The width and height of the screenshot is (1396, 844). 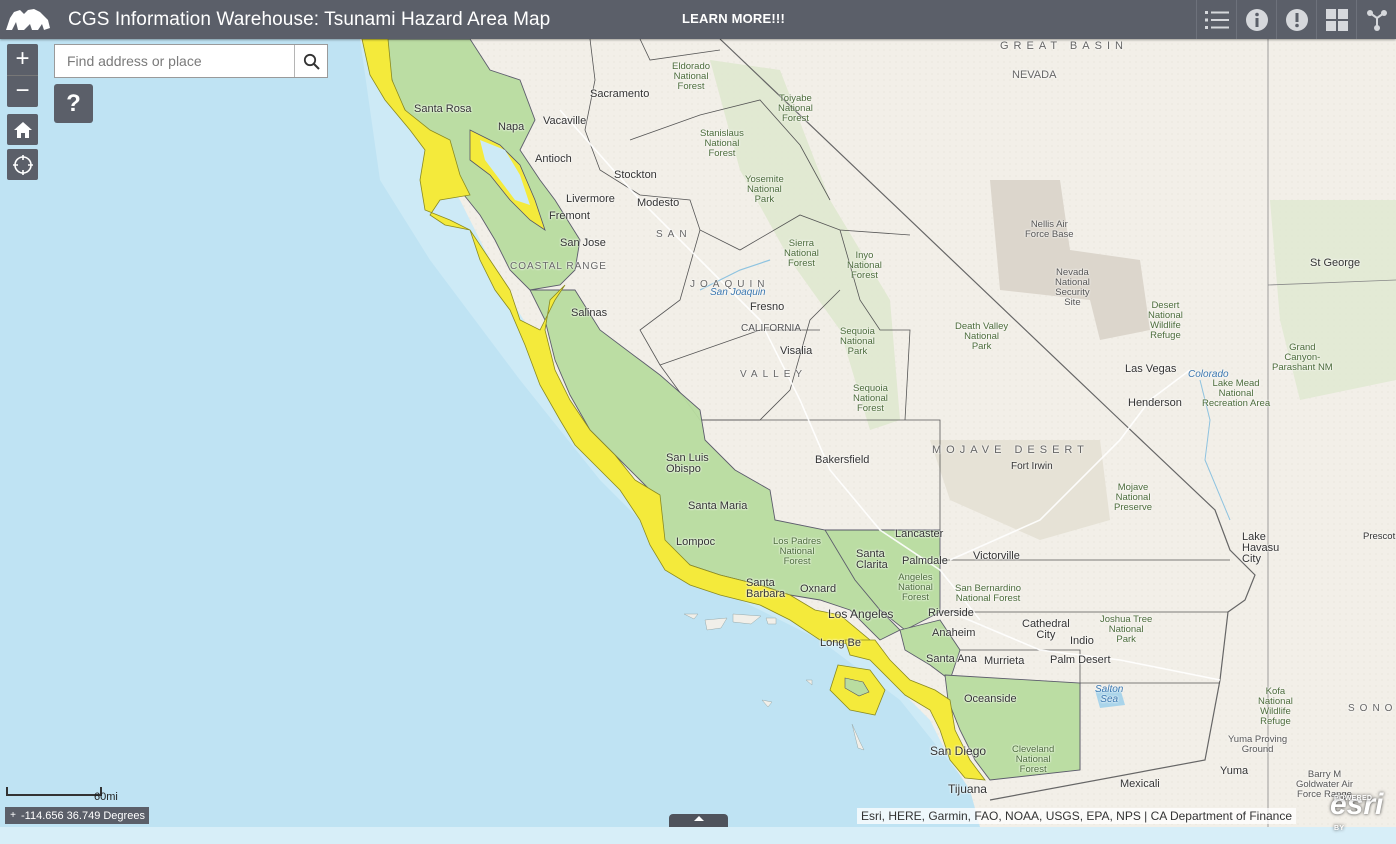 I want to click on city-label: Cathedral City, so click(x=1046, y=629).